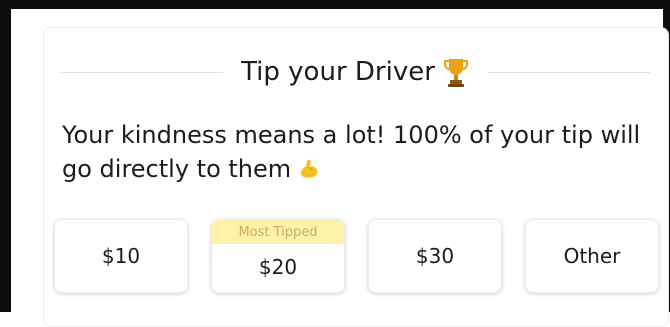 This screenshot has width=670, height=327. What do you see at coordinates (142, 72) in the screenshot?
I see `divider-left` at bounding box center [142, 72].